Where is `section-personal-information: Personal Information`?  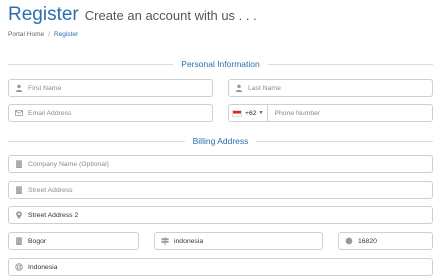 section-personal-information: Personal Information is located at coordinates (220, 64).